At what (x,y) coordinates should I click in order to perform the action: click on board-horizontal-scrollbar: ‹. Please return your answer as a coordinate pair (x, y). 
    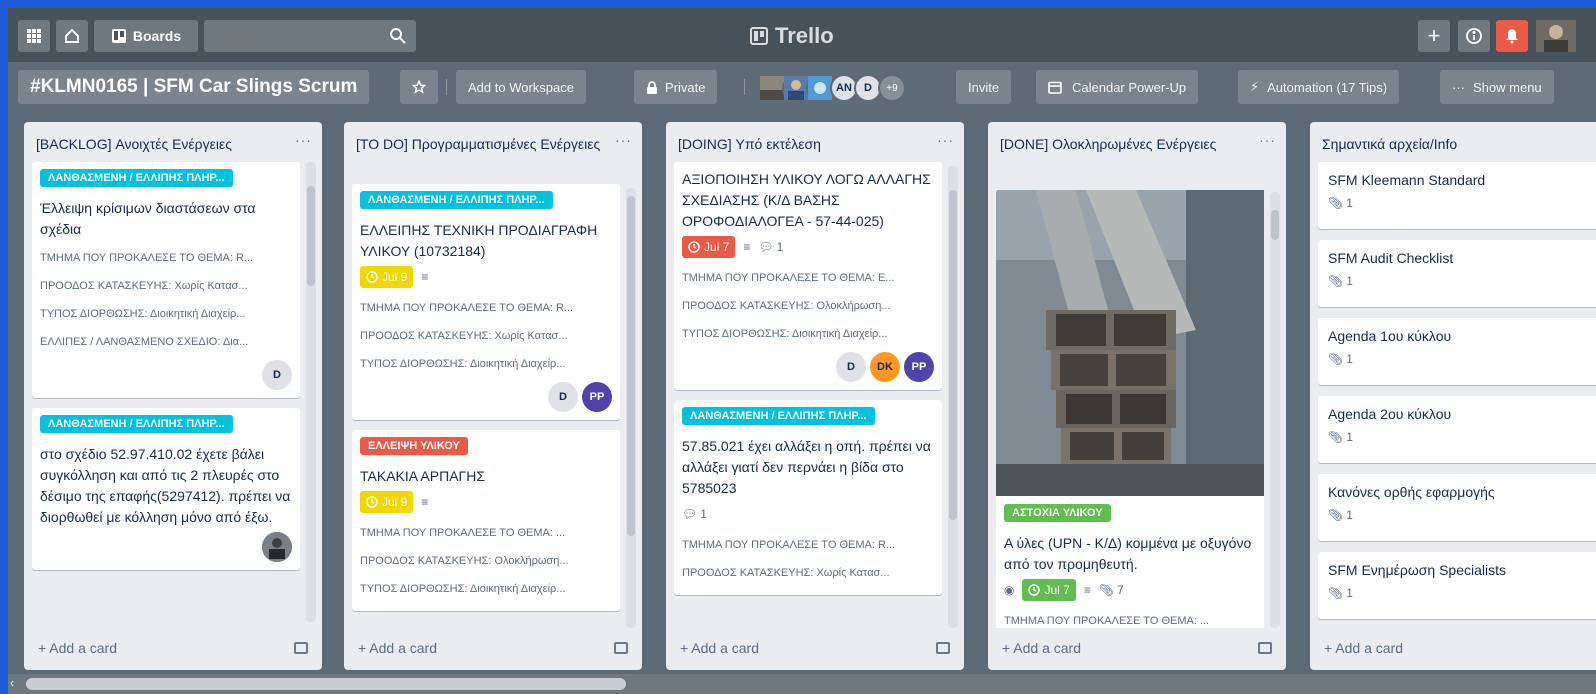
    Looking at the image, I should click on (802, 684).